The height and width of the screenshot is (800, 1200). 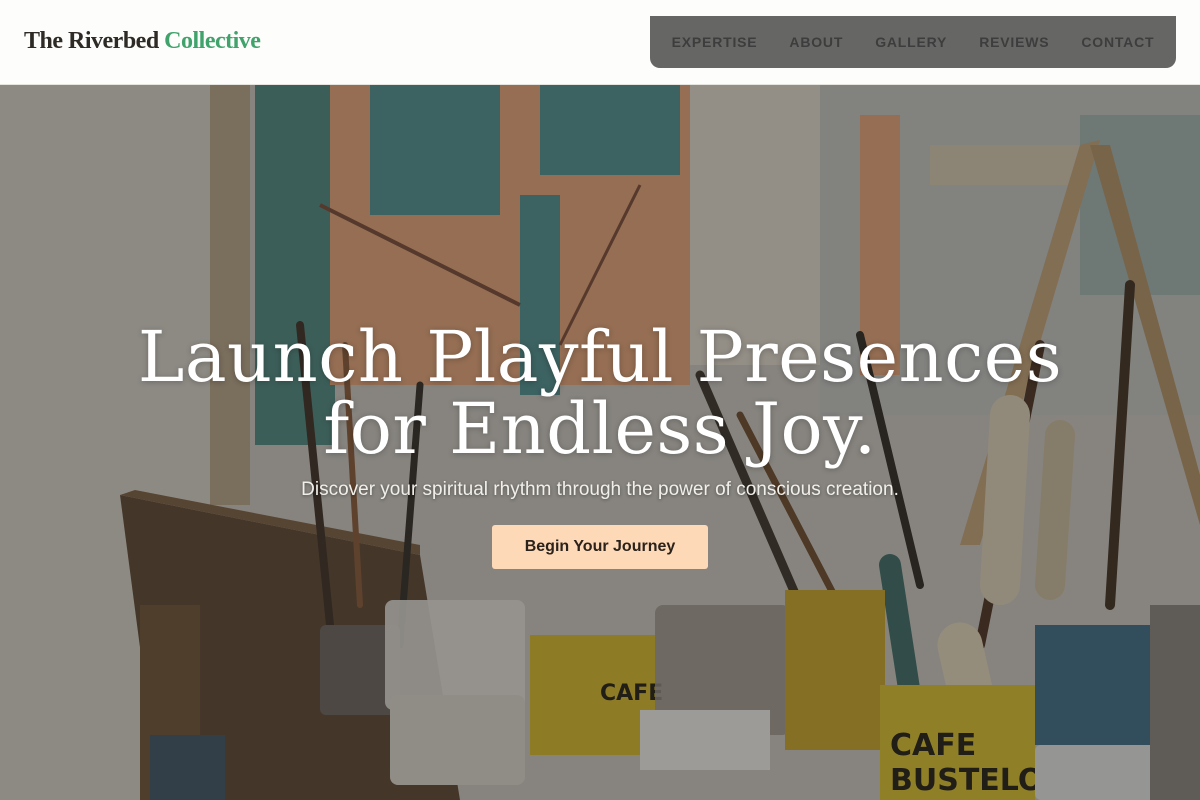 I want to click on logo-text-accent: Collective, so click(x=212, y=41).